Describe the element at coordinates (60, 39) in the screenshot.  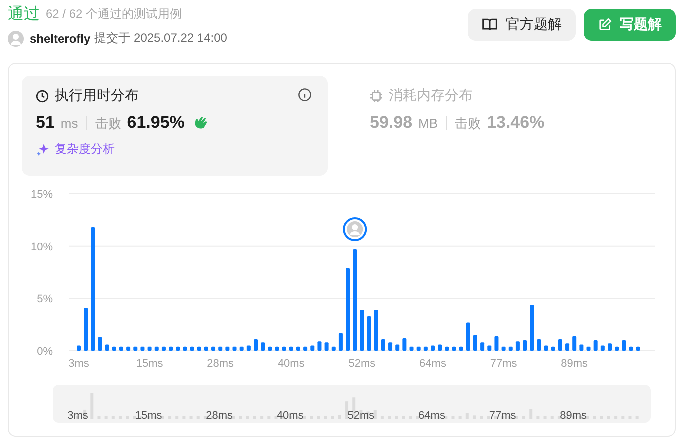
I see `username: shelterofly` at that location.